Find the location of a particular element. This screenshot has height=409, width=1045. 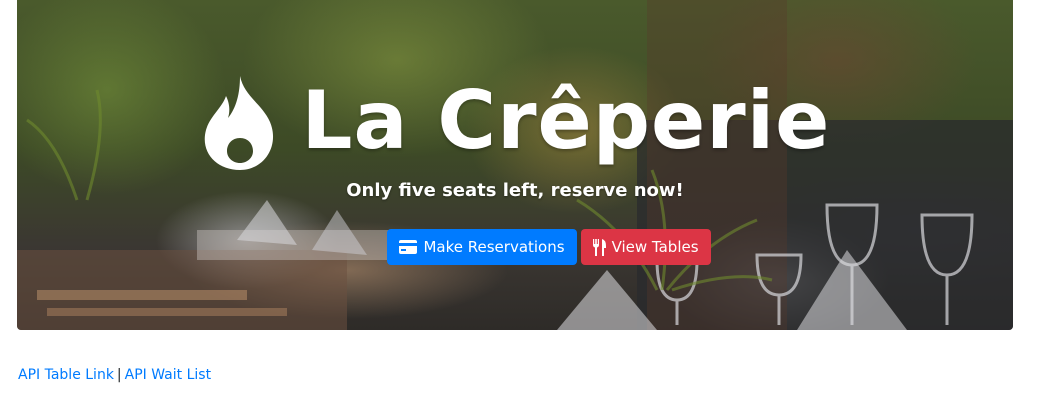

utensils-icon is located at coordinates (599, 247).